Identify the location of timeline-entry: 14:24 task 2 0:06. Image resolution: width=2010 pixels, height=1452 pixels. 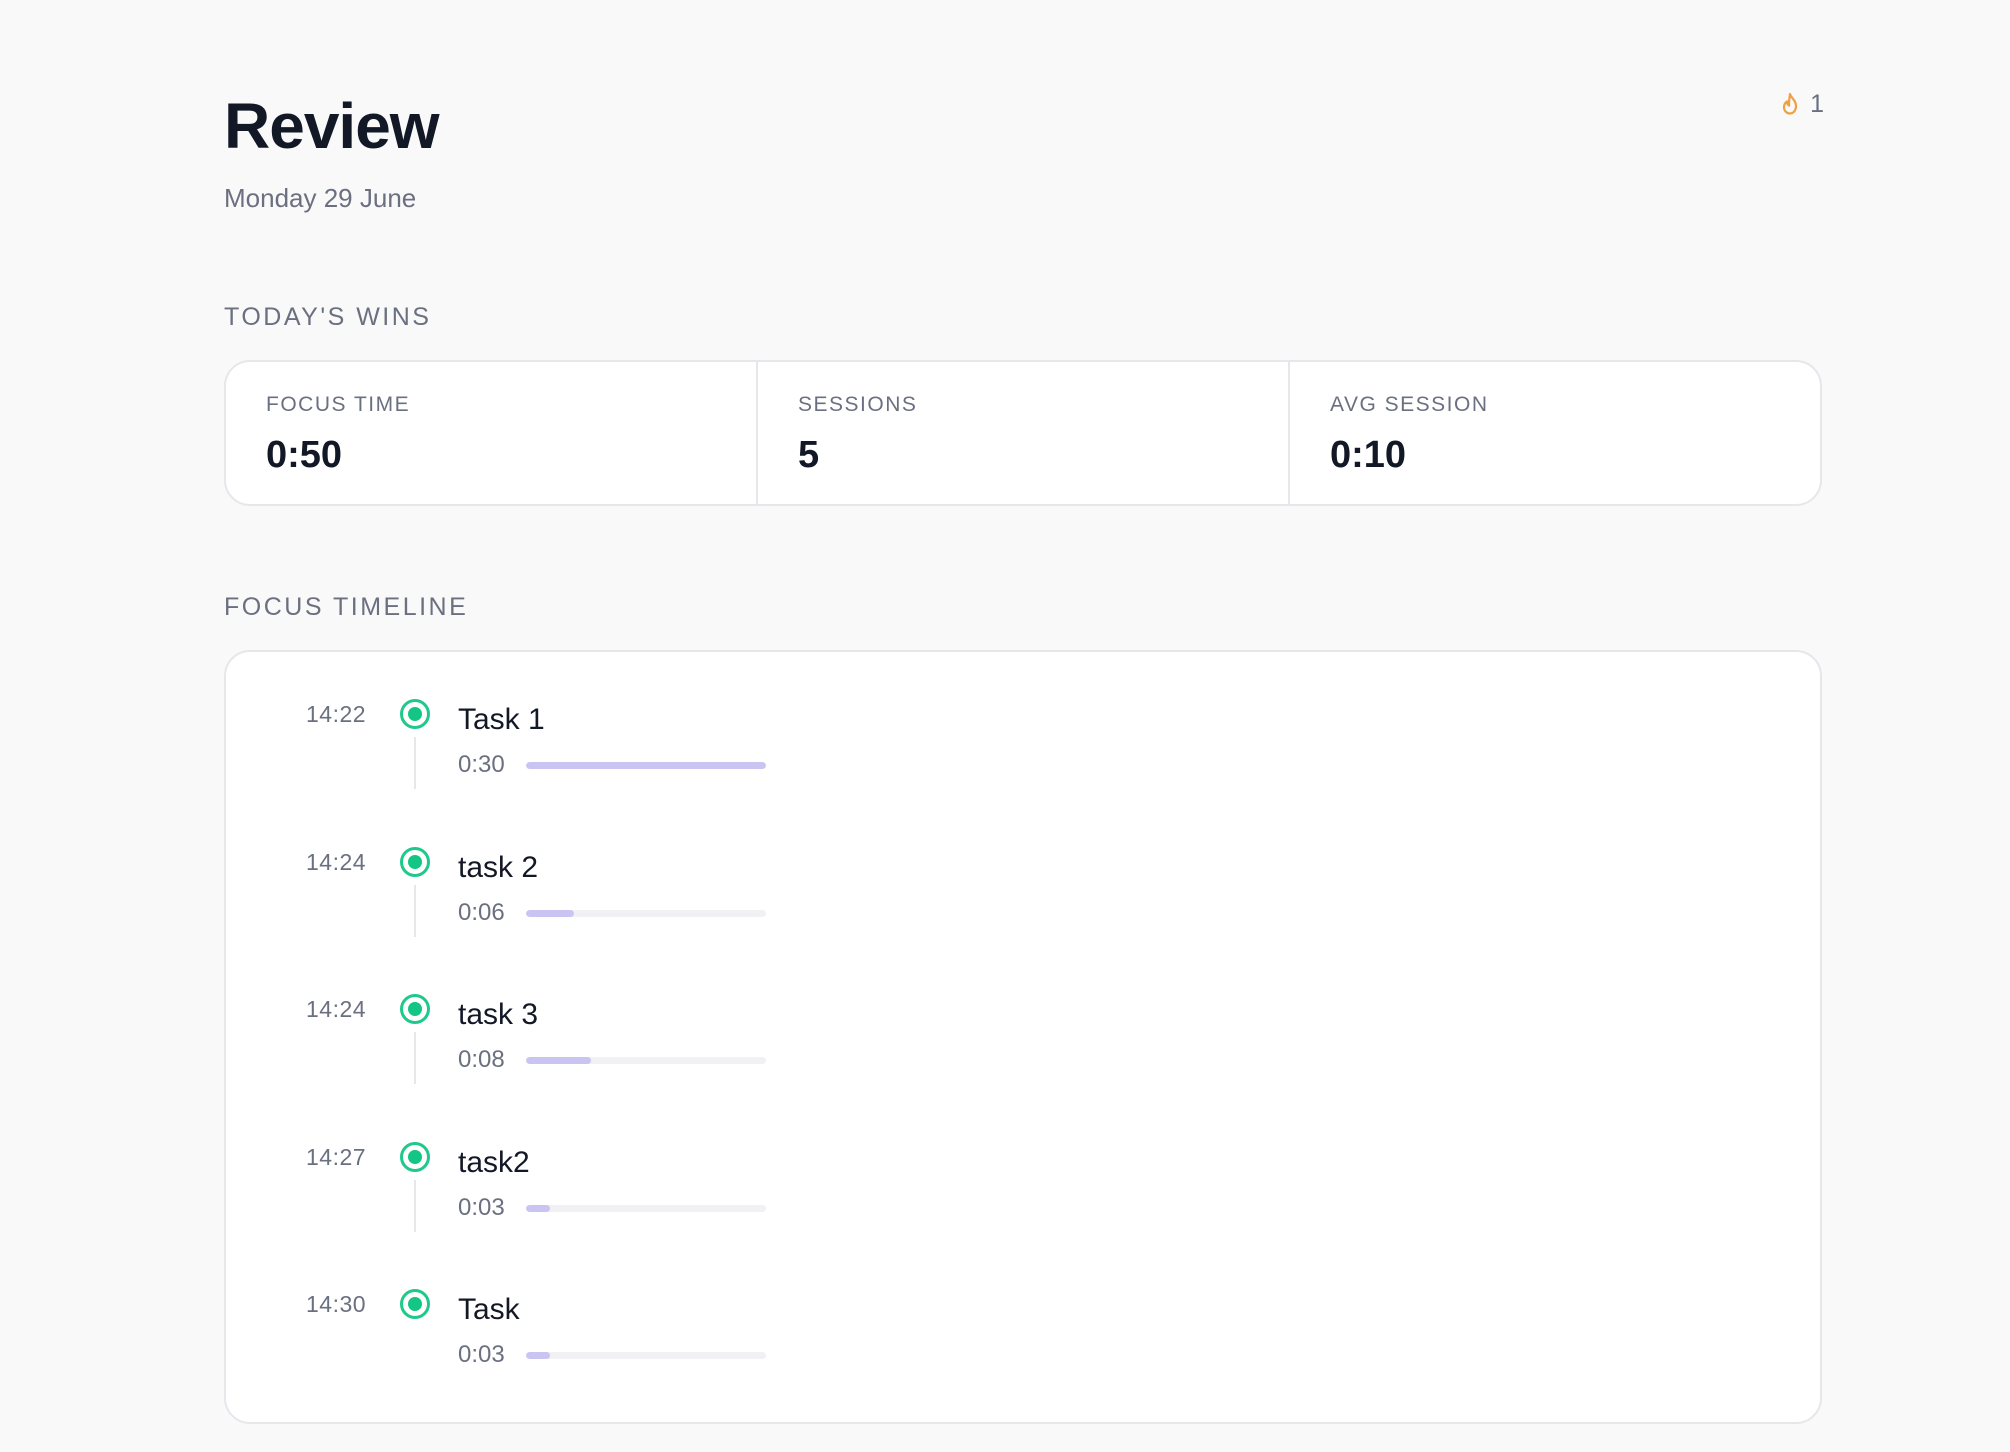
(1023, 874).